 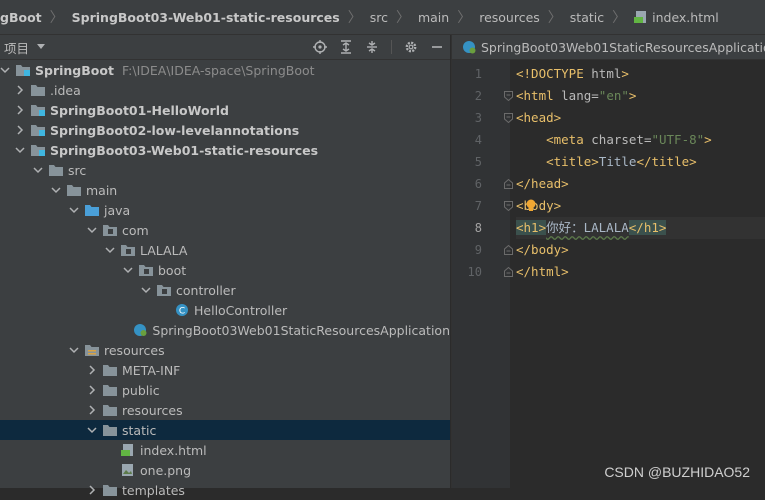 What do you see at coordinates (25, 47) in the screenshot?
I see `project-view-selector: 项目` at bounding box center [25, 47].